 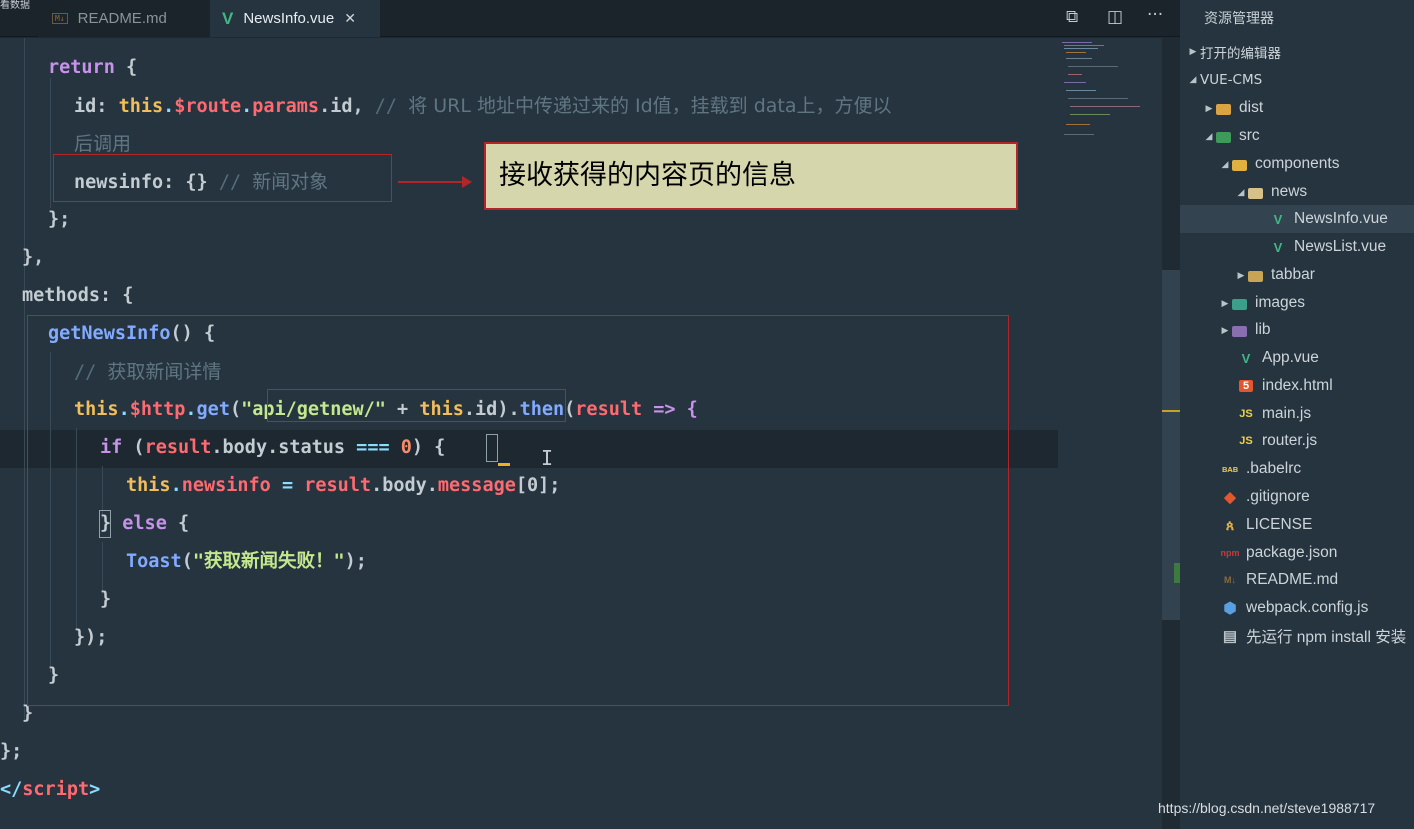 I want to click on tree-item-lib: ▶ lib, so click(x=1297, y=330).